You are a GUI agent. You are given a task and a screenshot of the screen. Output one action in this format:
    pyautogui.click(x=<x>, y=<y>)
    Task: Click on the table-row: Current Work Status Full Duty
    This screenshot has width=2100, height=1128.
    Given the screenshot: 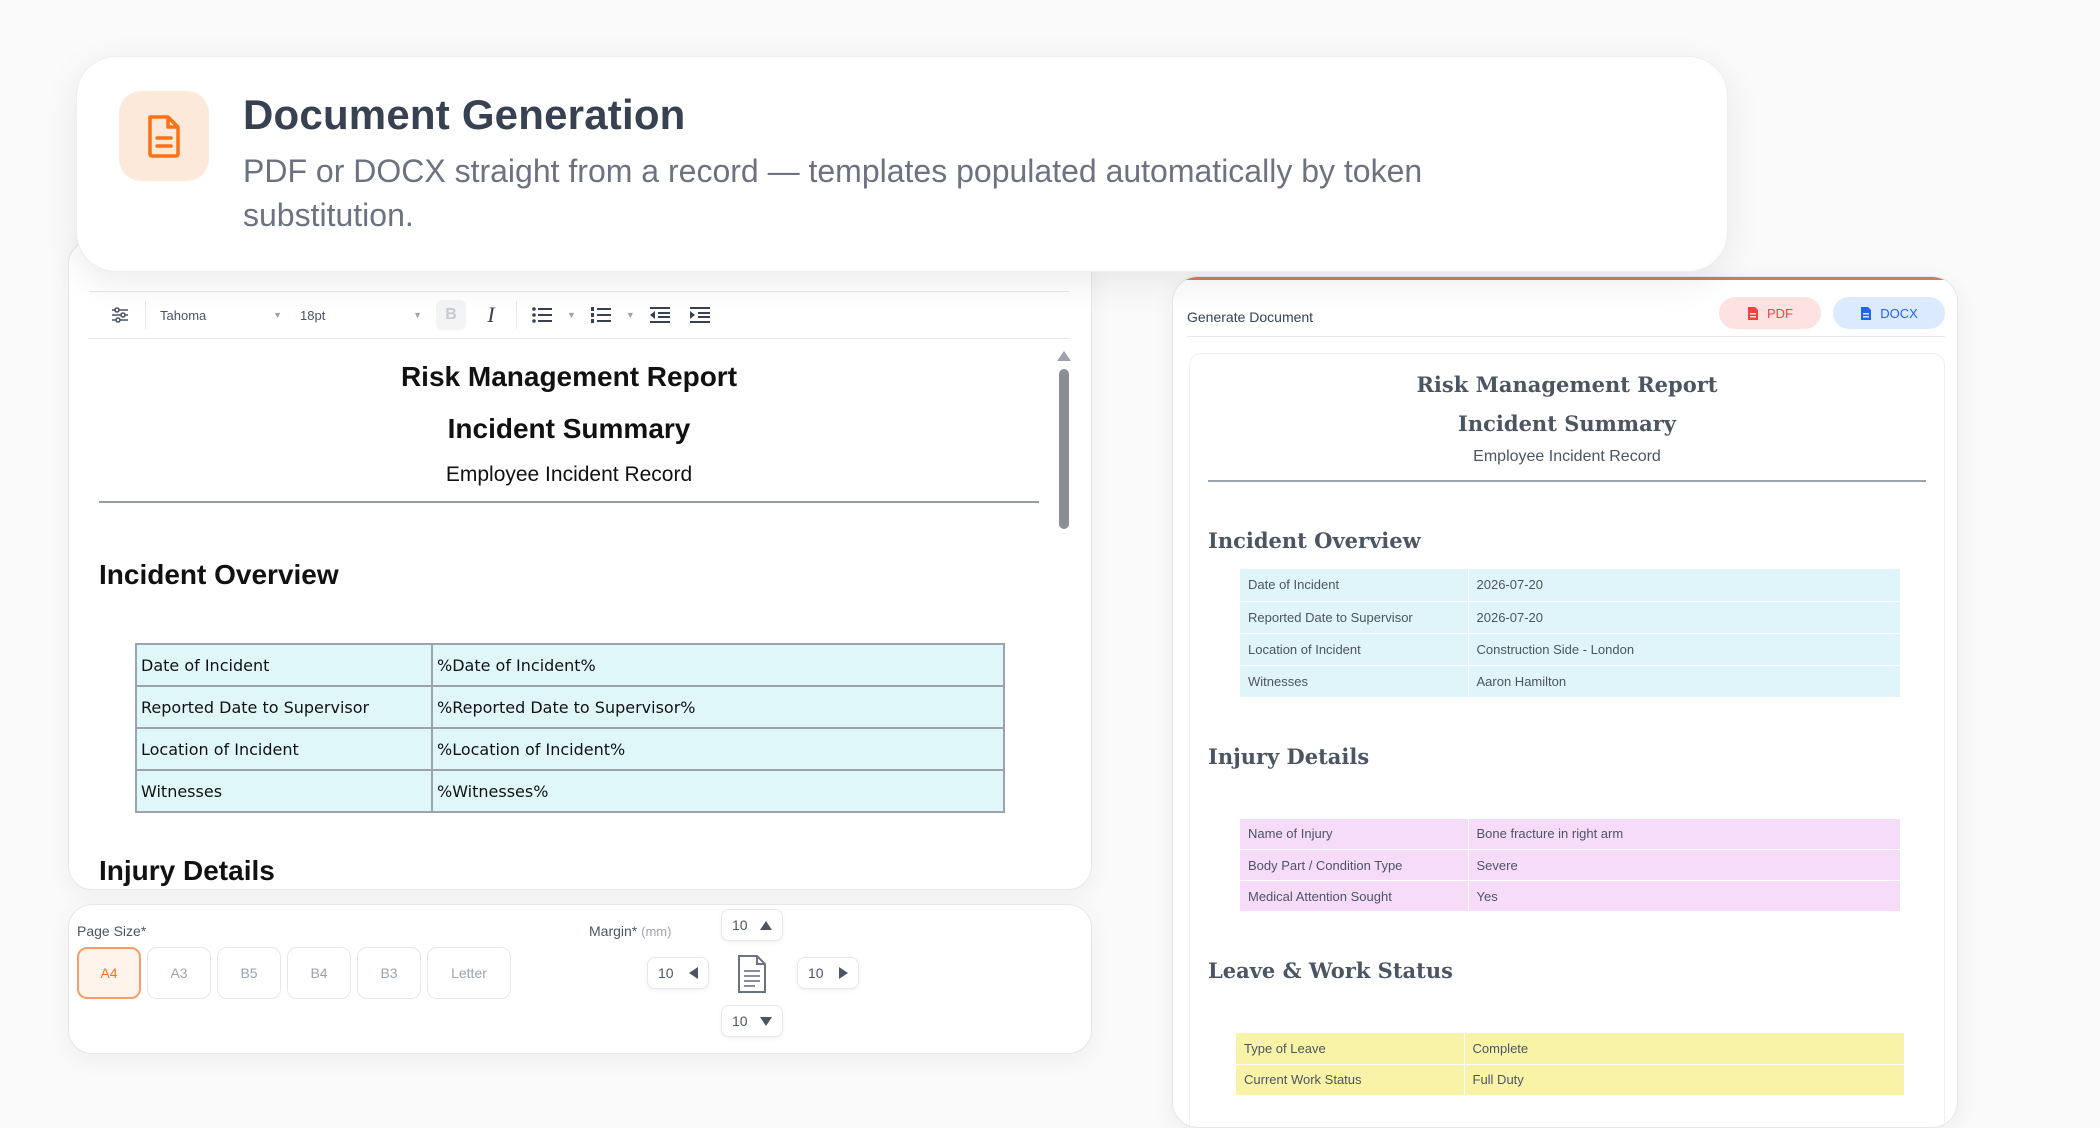 What is the action you would take?
    pyautogui.click(x=1570, y=1080)
    